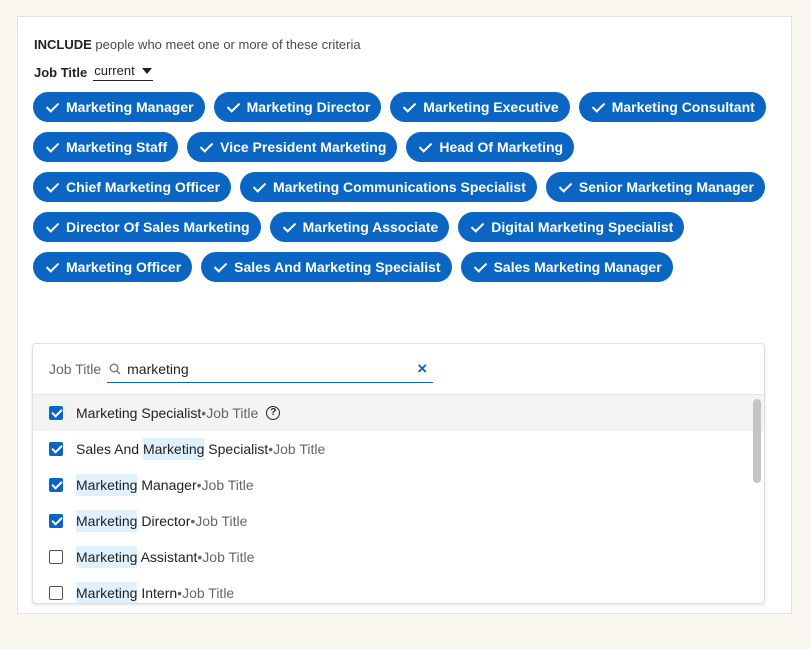  I want to click on chip-label: Marketing Executive, so click(491, 107).